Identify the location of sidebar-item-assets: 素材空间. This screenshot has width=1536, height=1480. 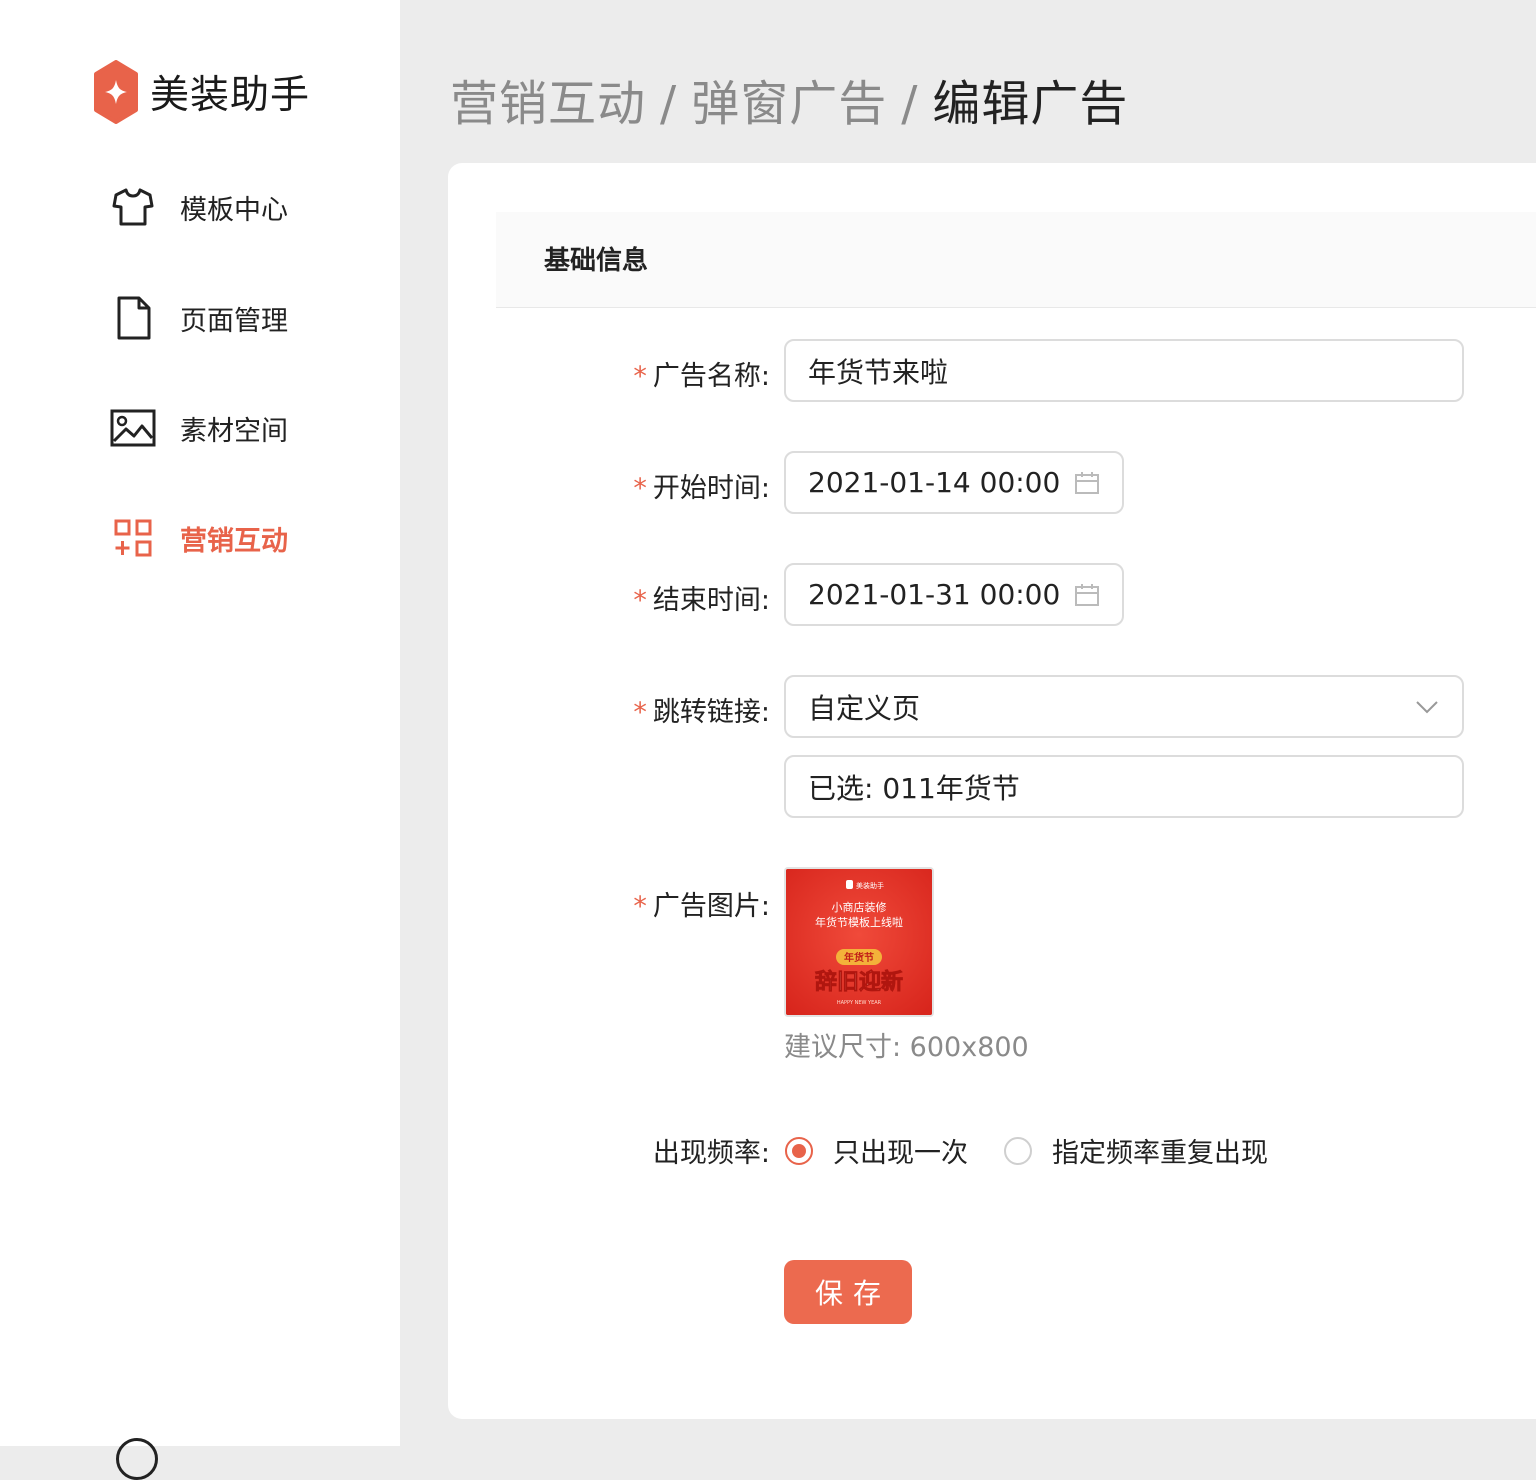
(199, 428).